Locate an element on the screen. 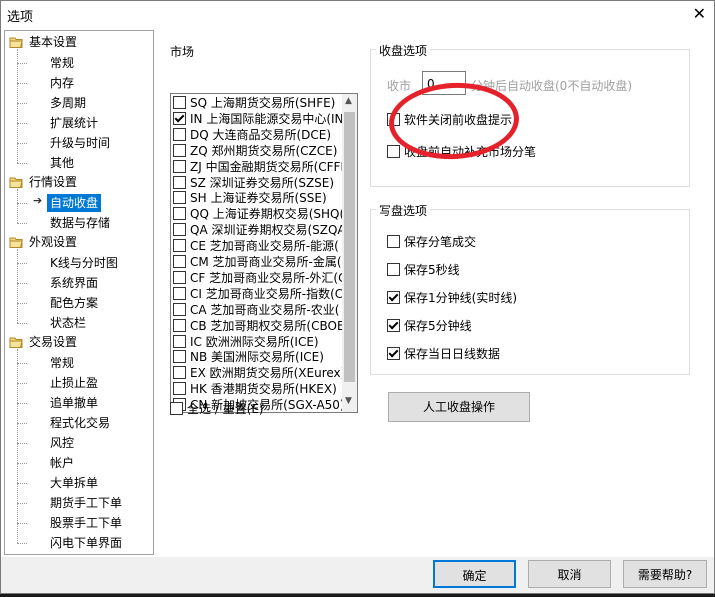 The image size is (715, 597). write-option-checkbox: 保存当日日线数据 is located at coordinates (443, 353).